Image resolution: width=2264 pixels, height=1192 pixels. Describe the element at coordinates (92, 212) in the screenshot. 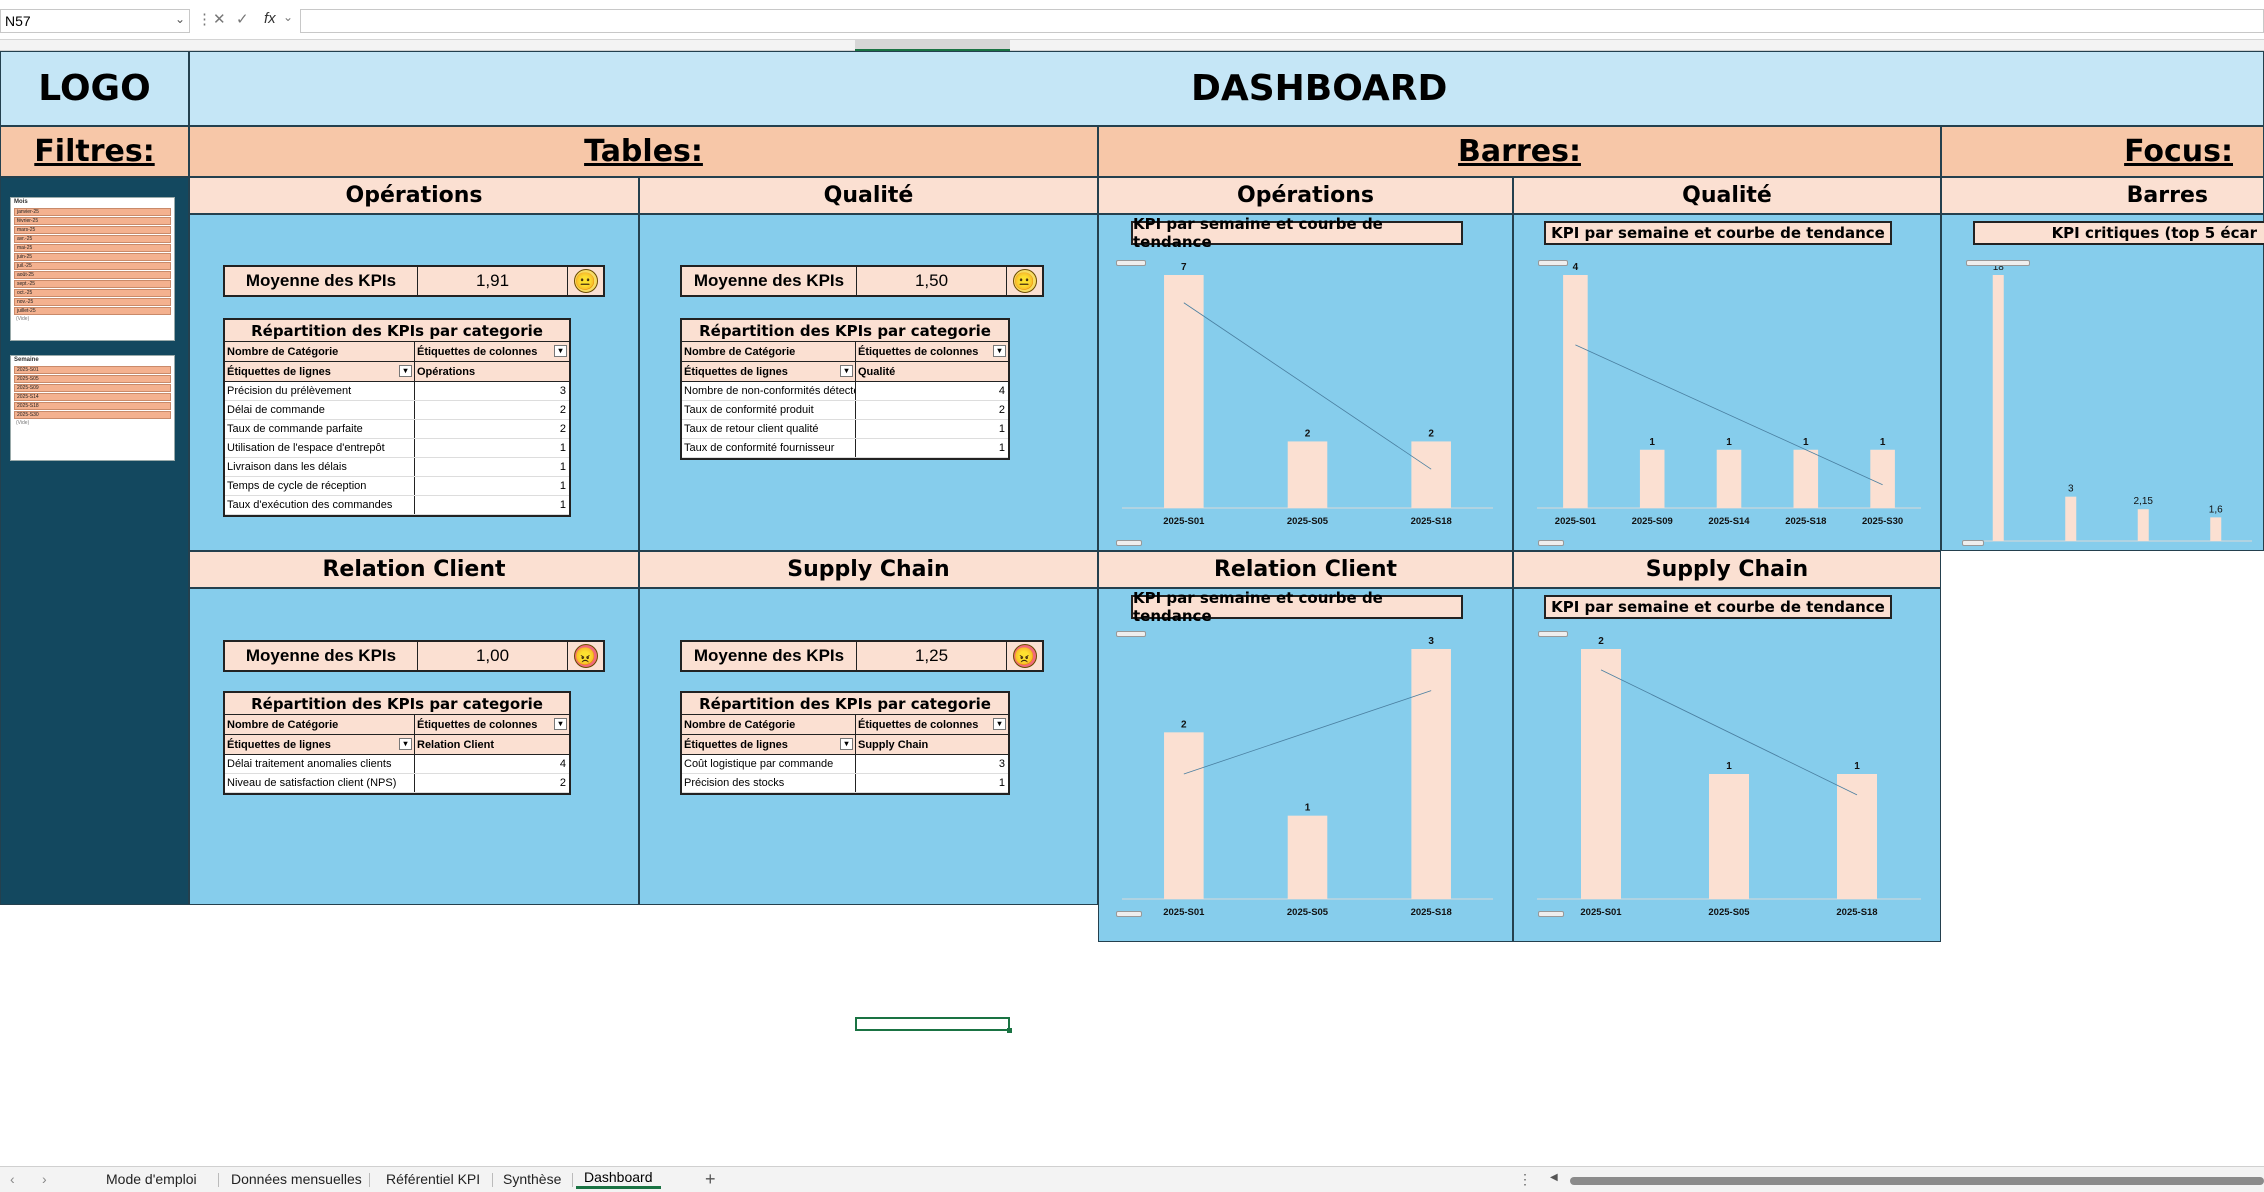

I see `slicer-item: janvier-25` at that location.